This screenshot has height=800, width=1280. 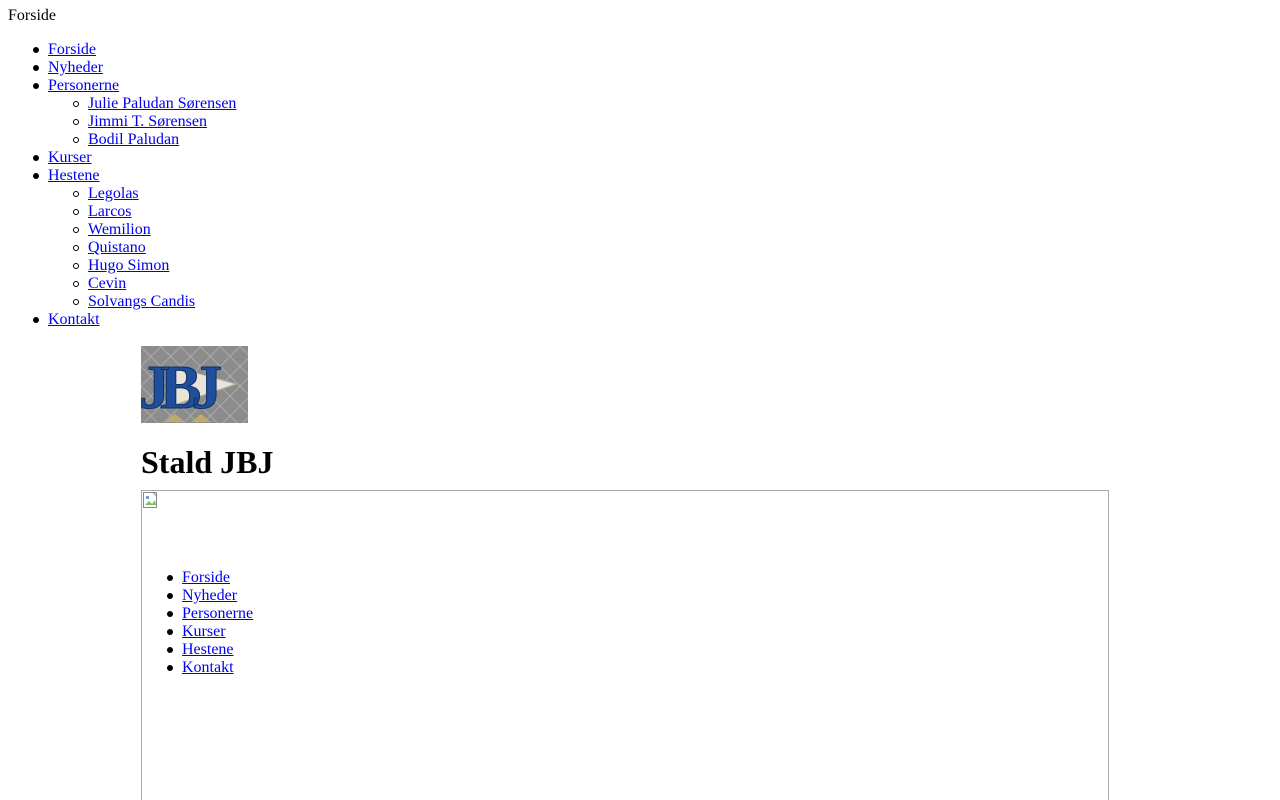 What do you see at coordinates (83, 86) in the screenshot?
I see `nav-link-personerne: Personerne` at bounding box center [83, 86].